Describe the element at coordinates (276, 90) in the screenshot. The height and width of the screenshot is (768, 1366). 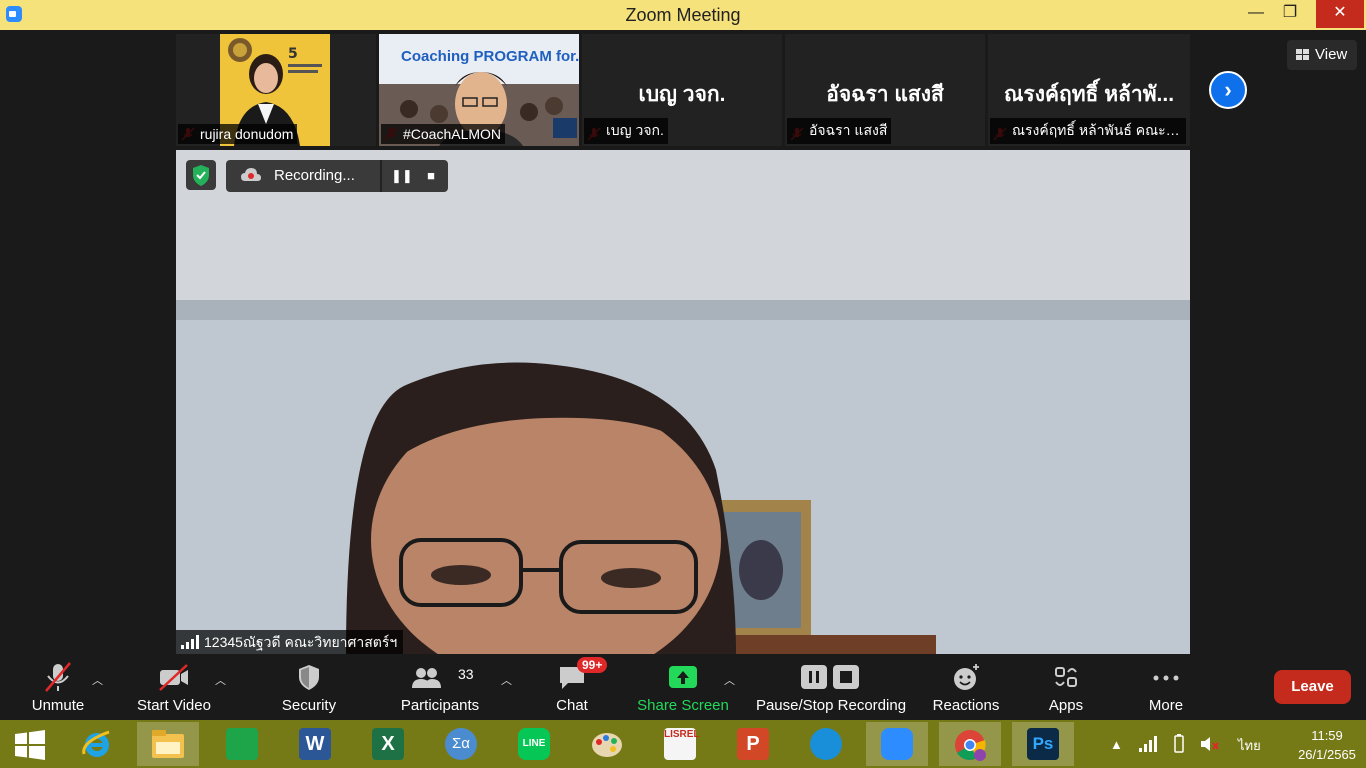
I see `gallery-tile-rujira: 5 rujira donudom` at that location.